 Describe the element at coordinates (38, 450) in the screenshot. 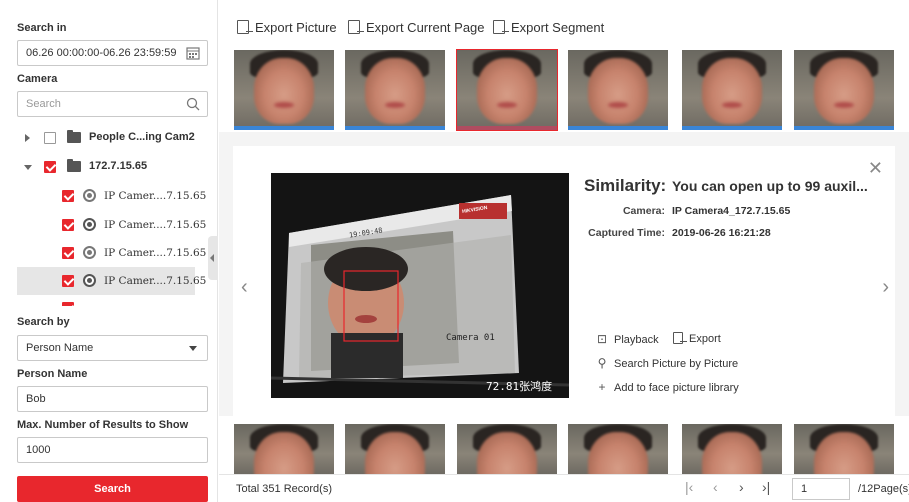

I see `max-results-value: 1000` at that location.